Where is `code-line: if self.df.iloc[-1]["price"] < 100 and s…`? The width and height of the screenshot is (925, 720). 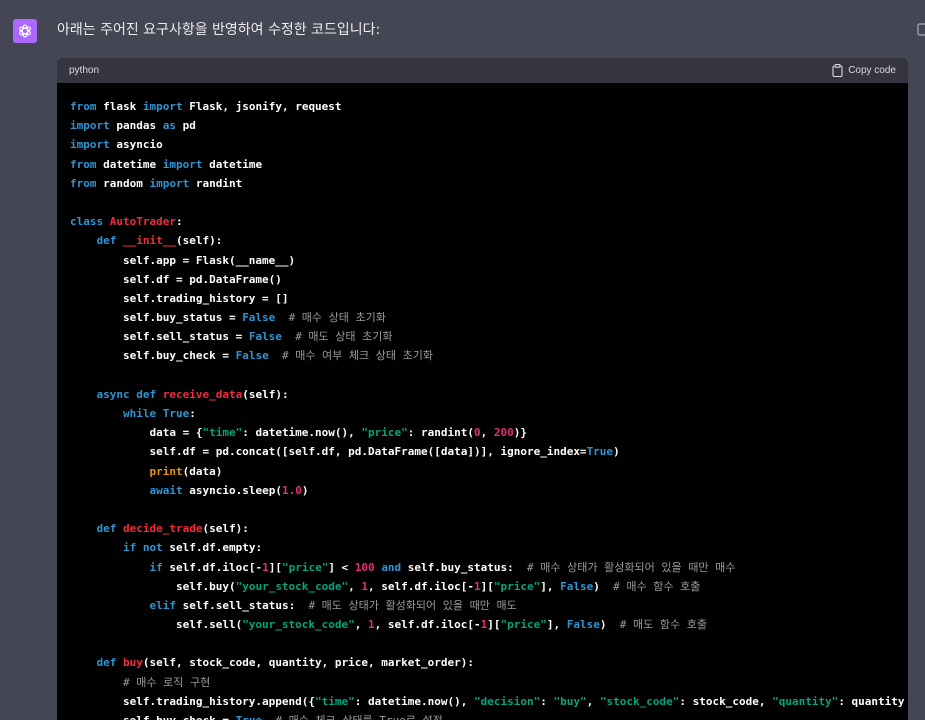
code-line: if self.df.iloc[-1]["price"] < 100 and s… is located at coordinates (489, 567).